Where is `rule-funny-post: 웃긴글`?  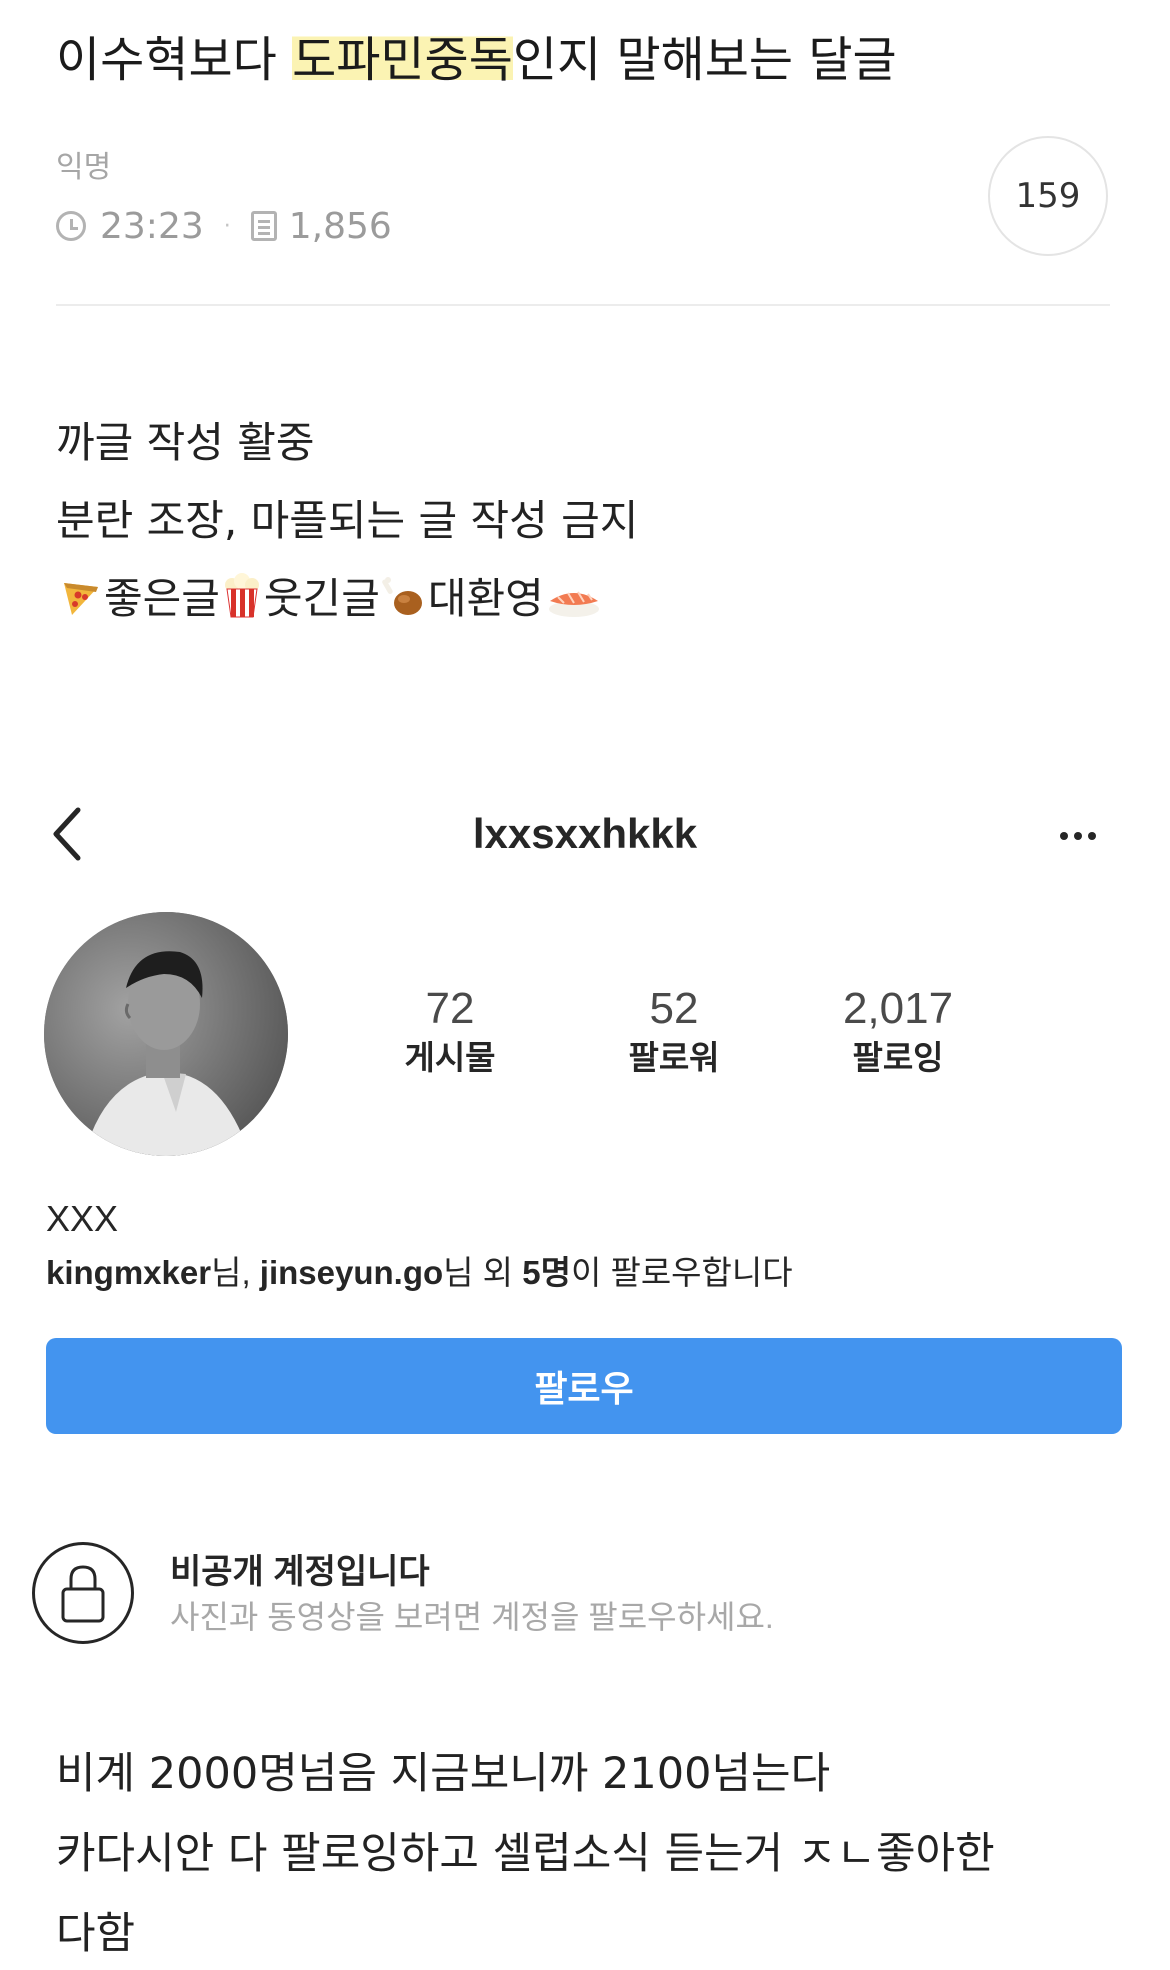 rule-funny-post: 웃긴글 is located at coordinates (321, 598).